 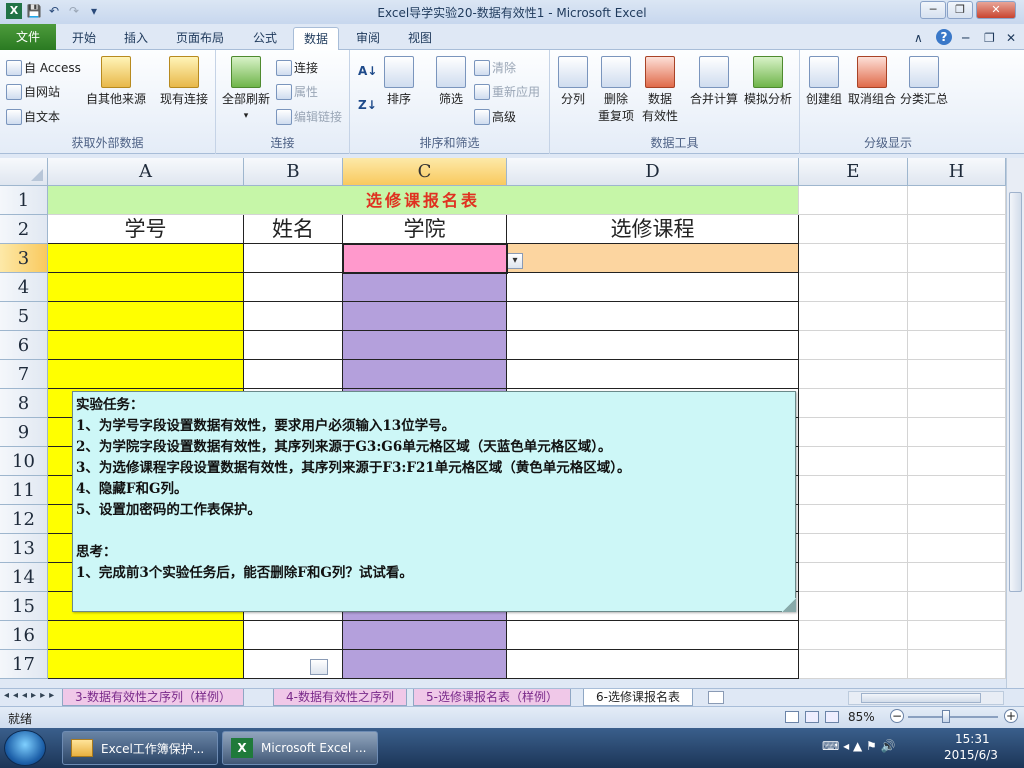 I want to click on workbook-close-button: ✕, so click(x=1011, y=38).